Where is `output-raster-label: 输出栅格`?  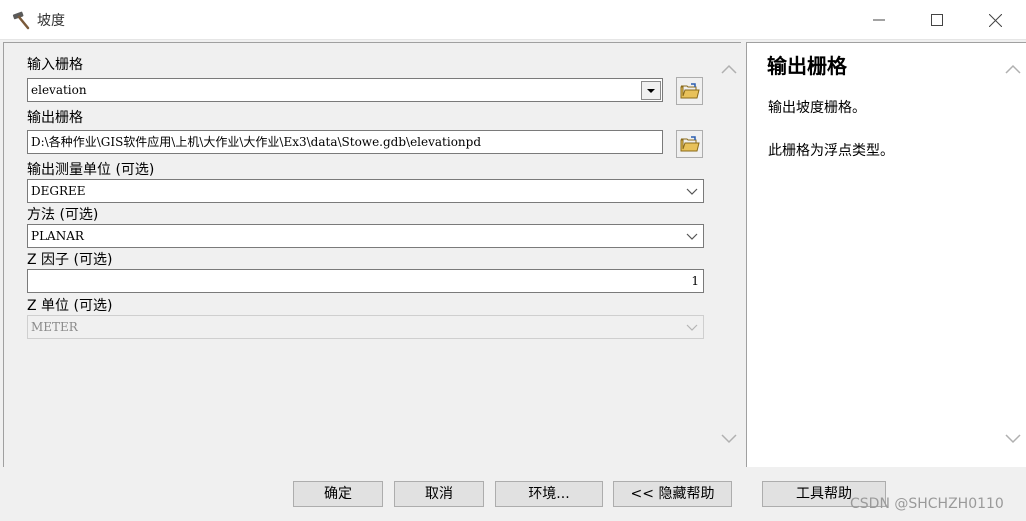
output-raster-label: 输出栅格 is located at coordinates (55, 118).